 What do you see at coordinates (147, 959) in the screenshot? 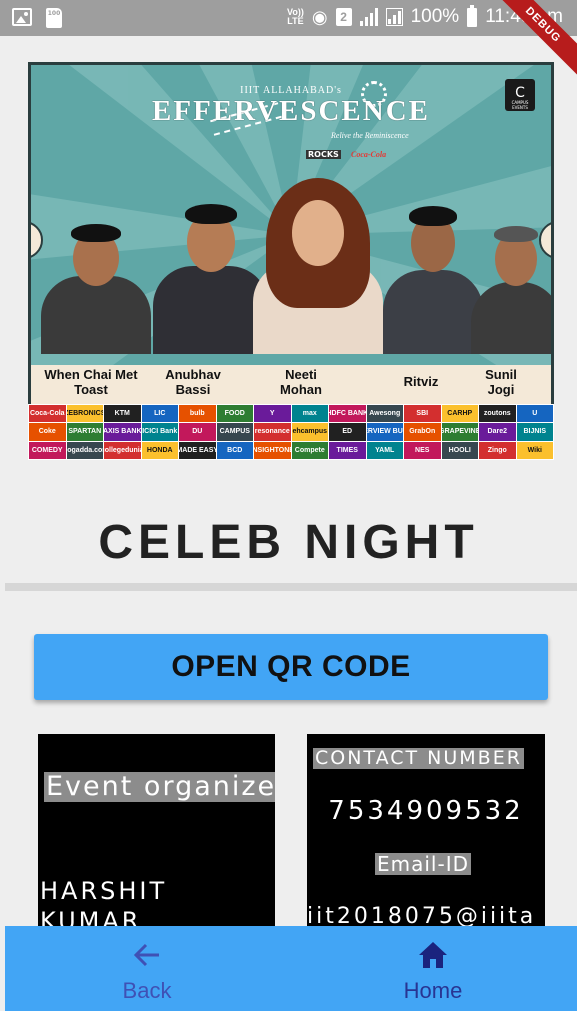
I see `arrow-left-icon` at bounding box center [147, 959].